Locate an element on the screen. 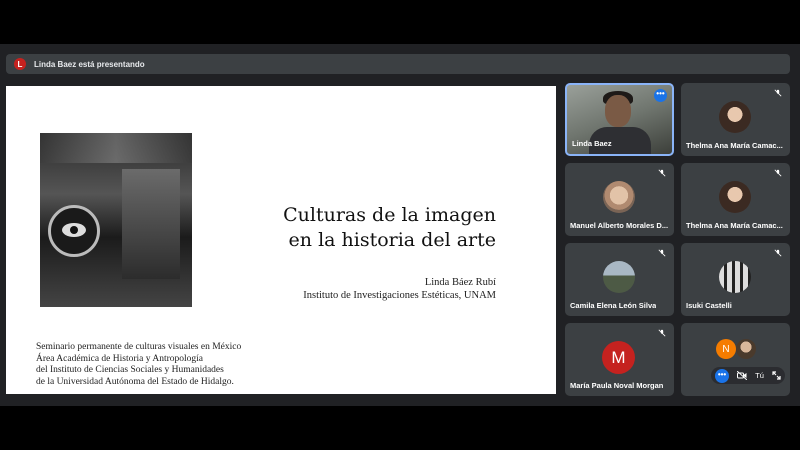  participant-name: Linda Baez is located at coordinates (592, 143).